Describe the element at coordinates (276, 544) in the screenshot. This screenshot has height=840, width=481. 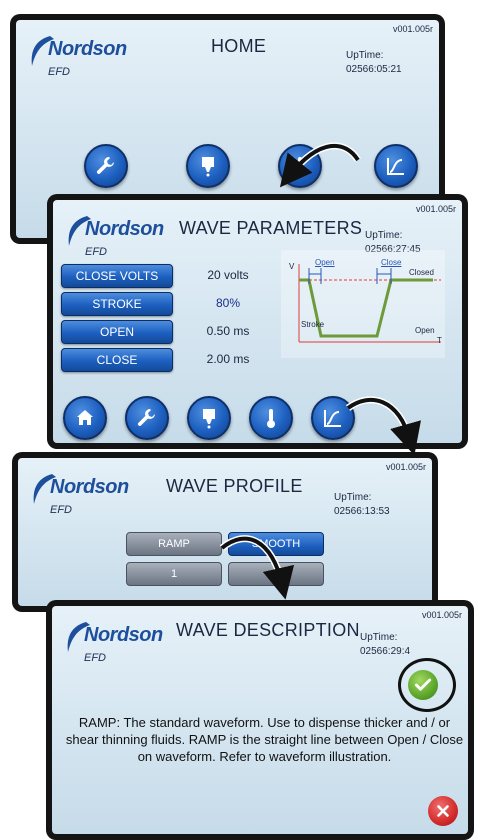
I see `smooth-option: SMOOTH` at that location.